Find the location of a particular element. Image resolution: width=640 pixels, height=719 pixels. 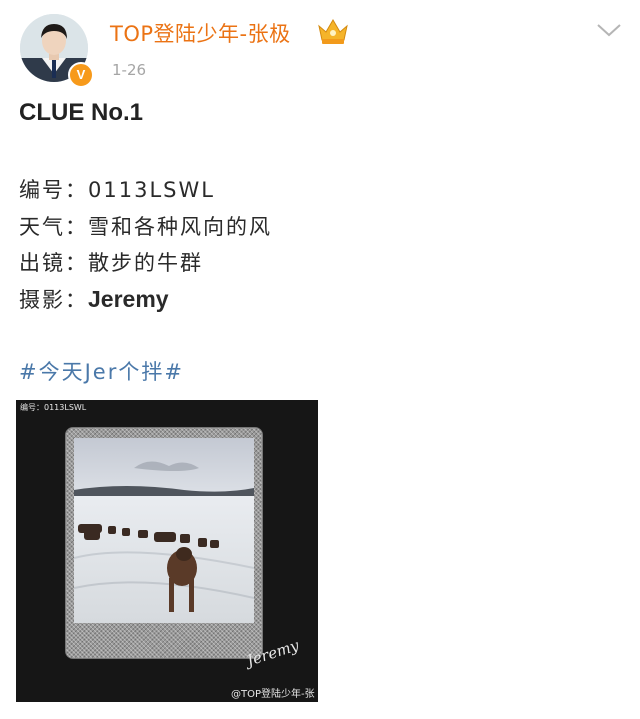

info-value: 0113LSWL is located at coordinates (151, 190).